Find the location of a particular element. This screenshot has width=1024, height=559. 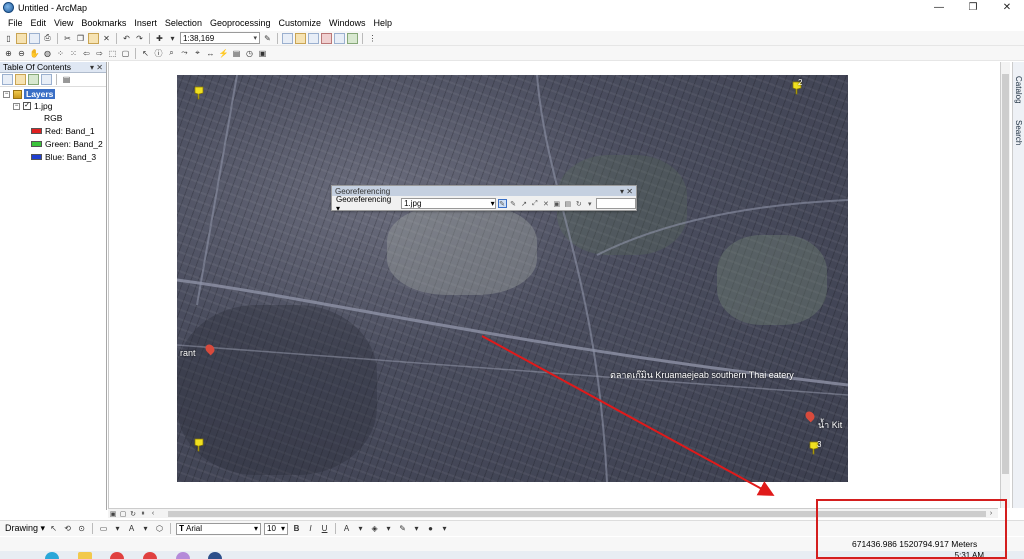

catalog-tab: Catalog is located at coordinates (1018, 90).